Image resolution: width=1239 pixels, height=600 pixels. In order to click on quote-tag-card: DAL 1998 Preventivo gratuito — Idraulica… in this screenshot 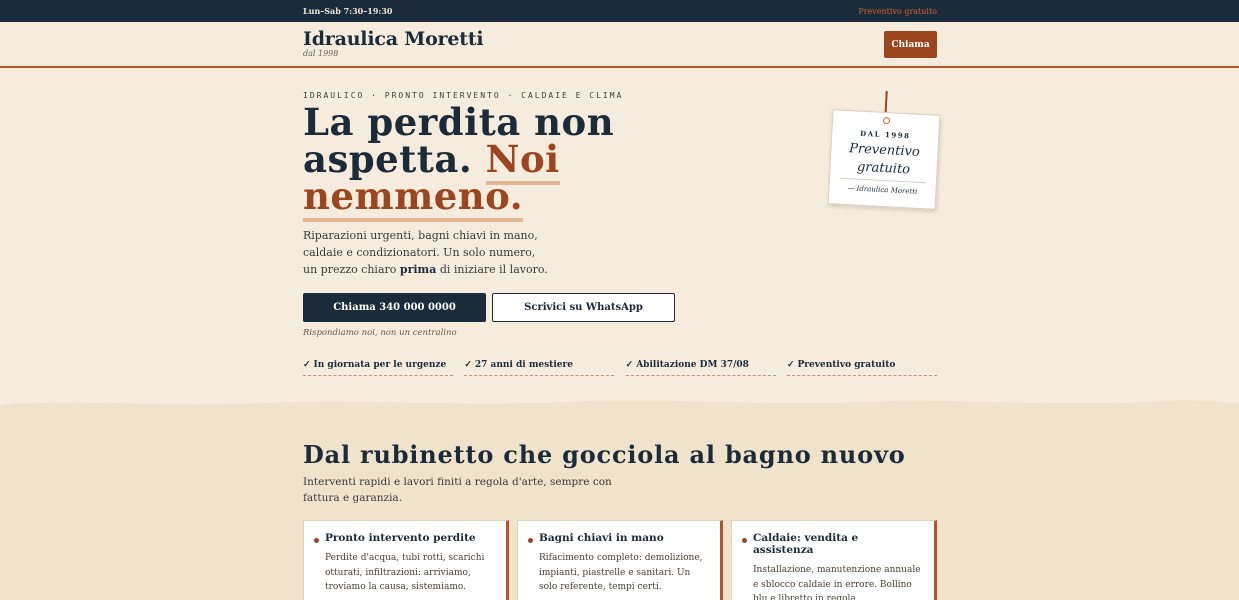, I will do `click(884, 159)`.